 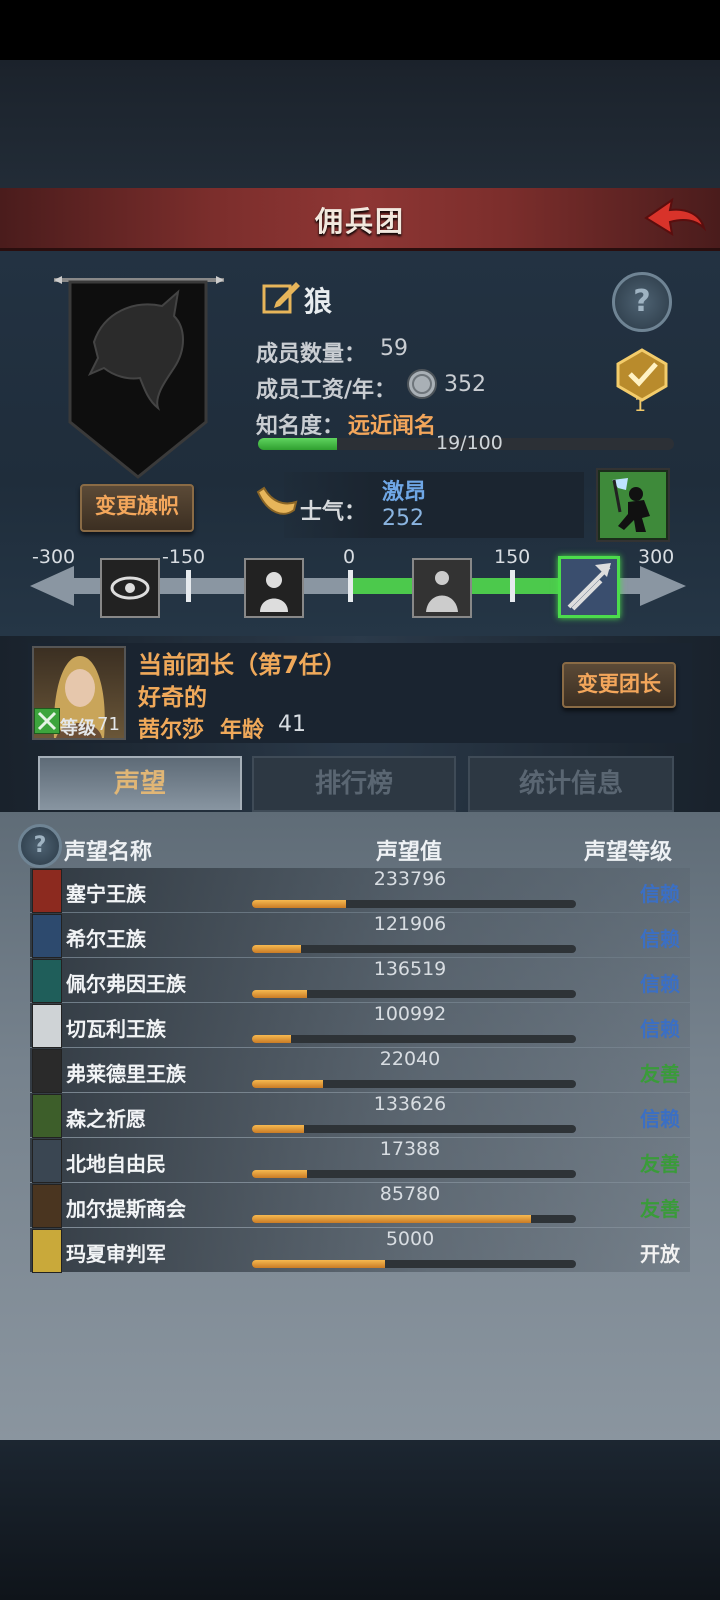 I want to click on leader-level-label: 等级, so click(x=78, y=728).